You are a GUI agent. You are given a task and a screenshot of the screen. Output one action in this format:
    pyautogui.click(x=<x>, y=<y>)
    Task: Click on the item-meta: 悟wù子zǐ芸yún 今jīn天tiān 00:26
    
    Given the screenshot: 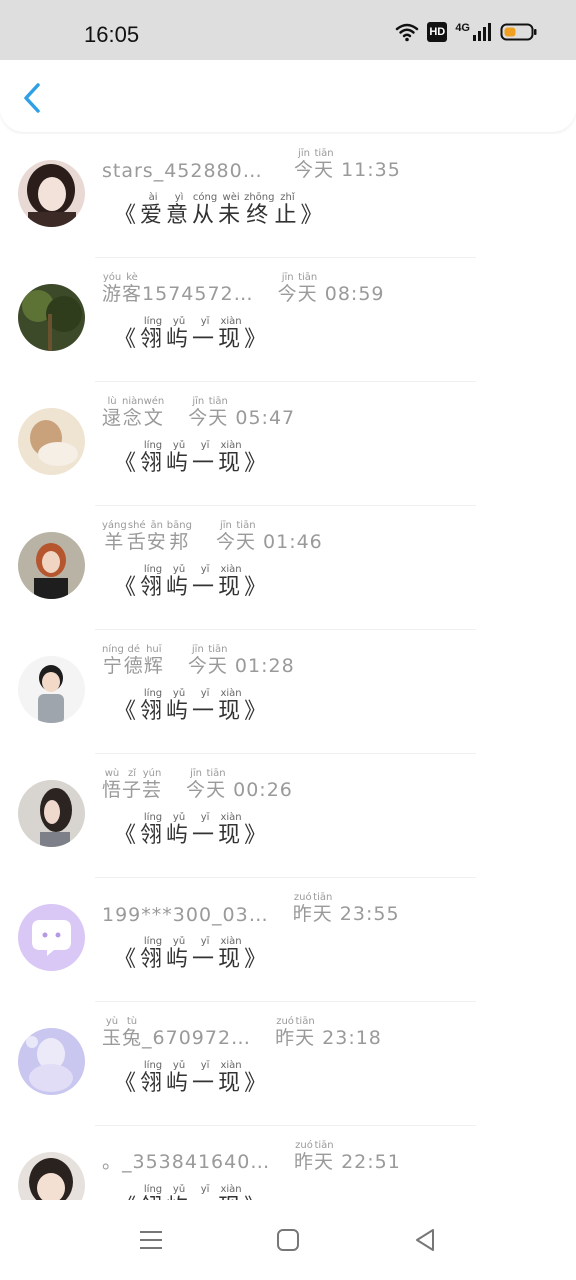 What is the action you would take?
    pyautogui.click(x=197, y=785)
    